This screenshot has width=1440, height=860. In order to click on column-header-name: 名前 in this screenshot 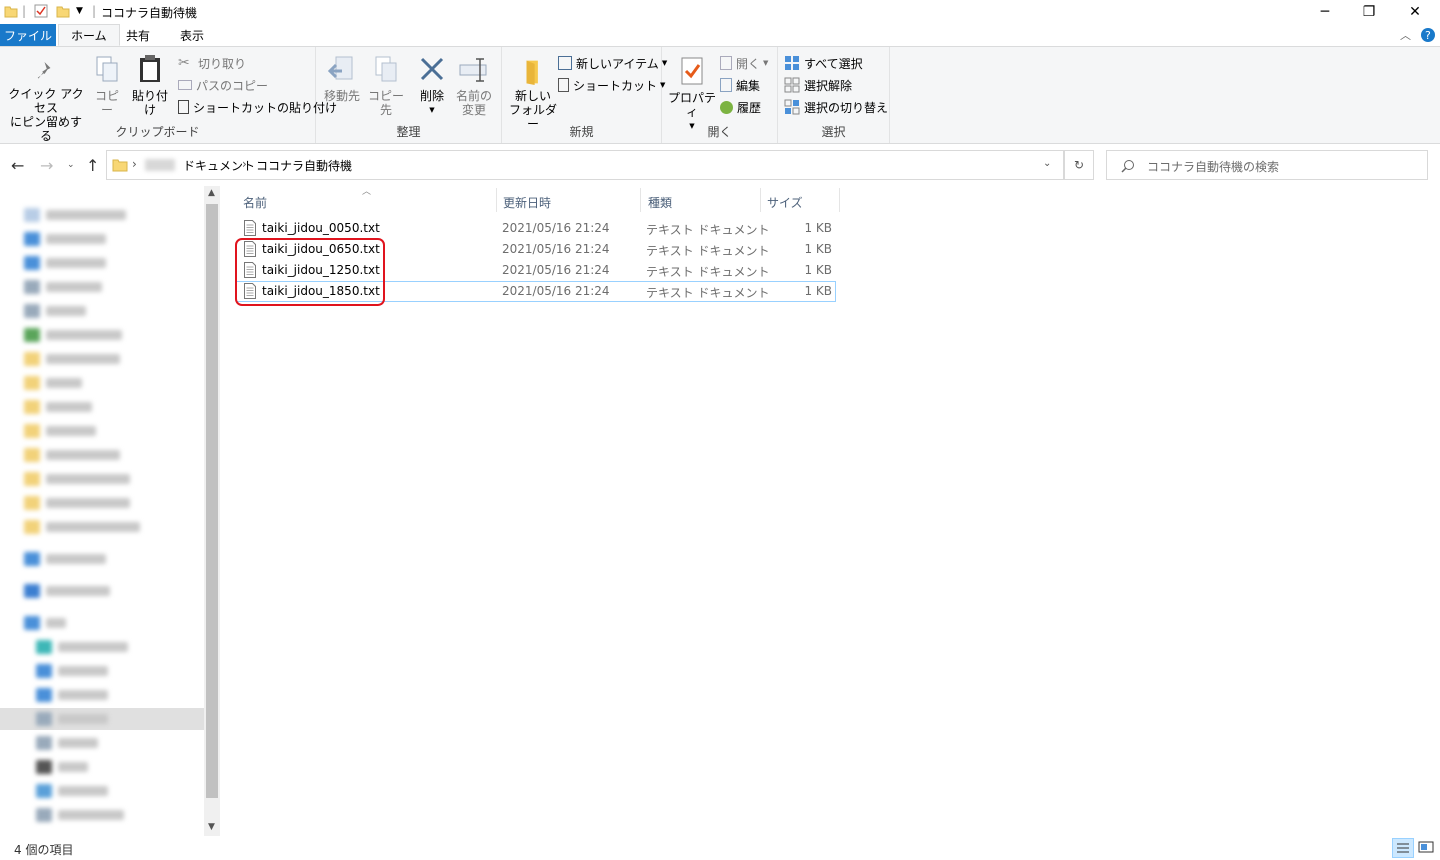, I will do `click(255, 202)`.